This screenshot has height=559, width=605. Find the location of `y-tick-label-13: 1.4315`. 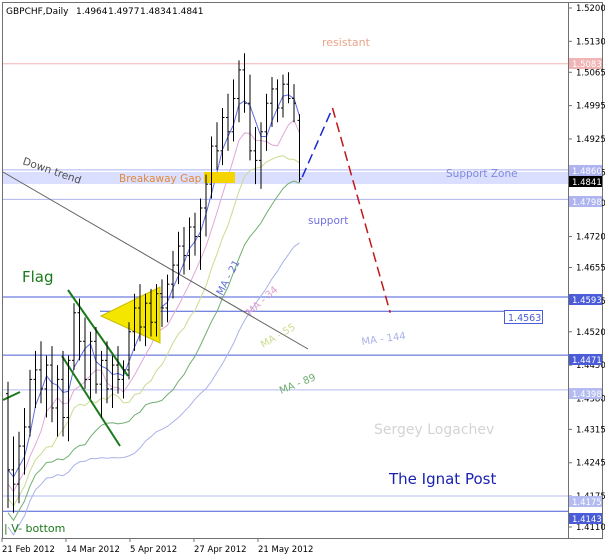

y-tick-label-13: 1.4315 is located at coordinates (590, 430).